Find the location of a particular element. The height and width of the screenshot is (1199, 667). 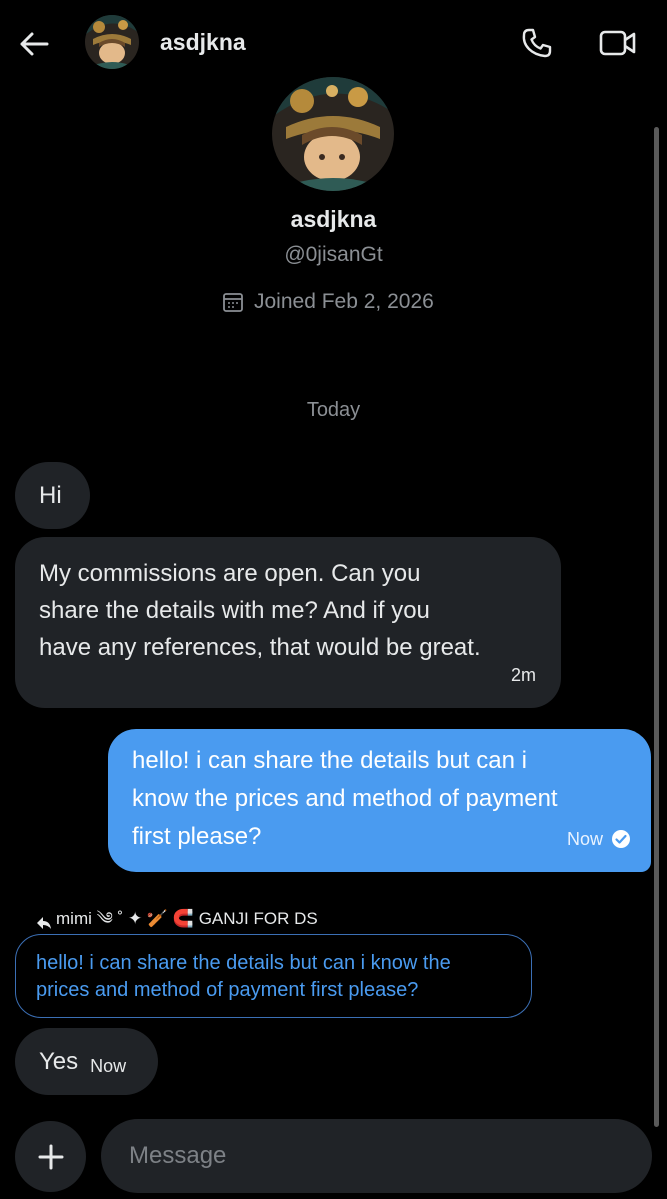

header-contact-name: asdjkna is located at coordinates (203, 42).